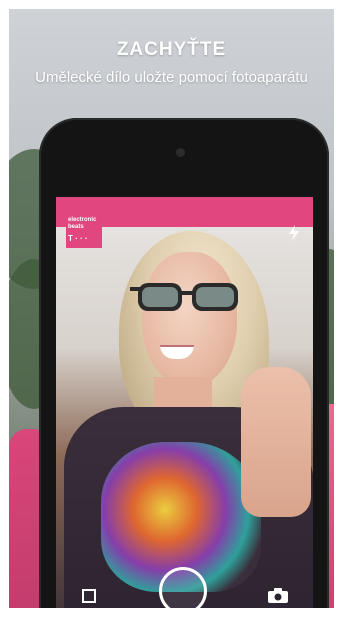 The height and width of the screenshot is (617, 343). What do you see at coordinates (183, 587) in the screenshot?
I see `shutter-button` at bounding box center [183, 587].